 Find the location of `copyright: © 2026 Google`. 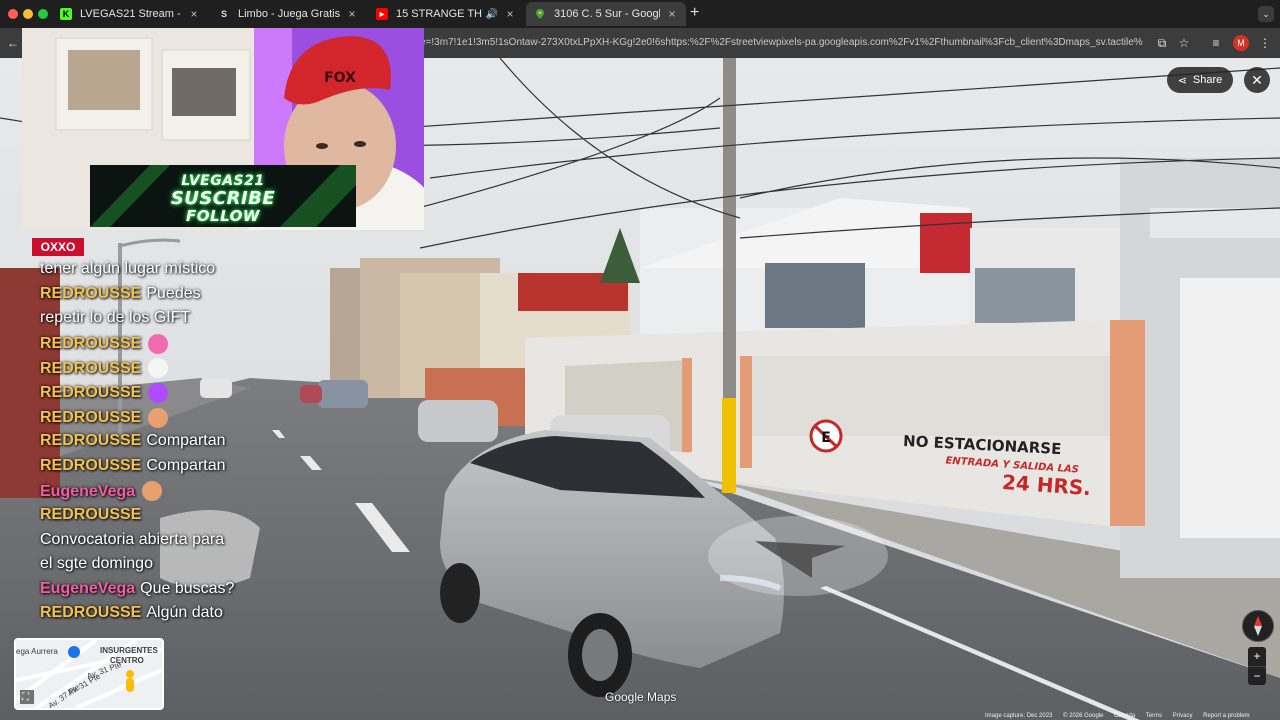

copyright: © 2026 Google is located at coordinates (1083, 716).